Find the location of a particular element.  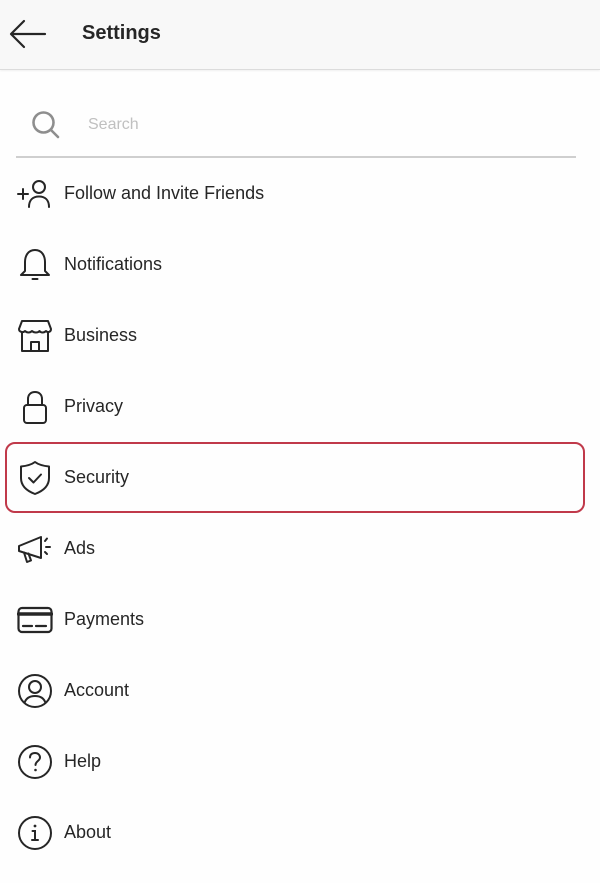

back-button is located at coordinates (28, 34).